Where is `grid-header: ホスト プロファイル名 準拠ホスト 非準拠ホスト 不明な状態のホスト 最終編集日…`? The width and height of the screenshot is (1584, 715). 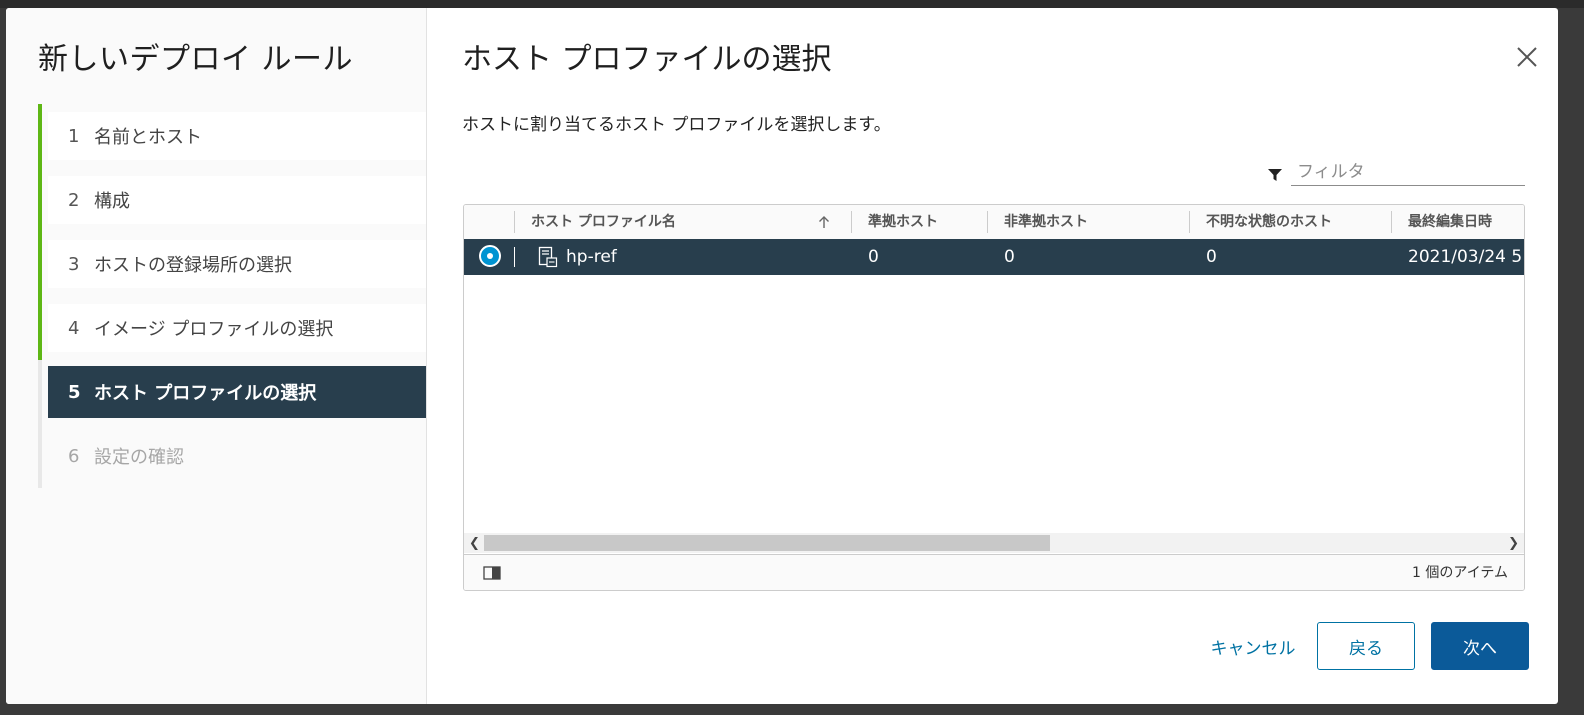
grid-header: ホスト プロファイル名 準拠ホスト 非準拠ホスト 不明な状態のホスト 最終編集日… is located at coordinates (994, 222).